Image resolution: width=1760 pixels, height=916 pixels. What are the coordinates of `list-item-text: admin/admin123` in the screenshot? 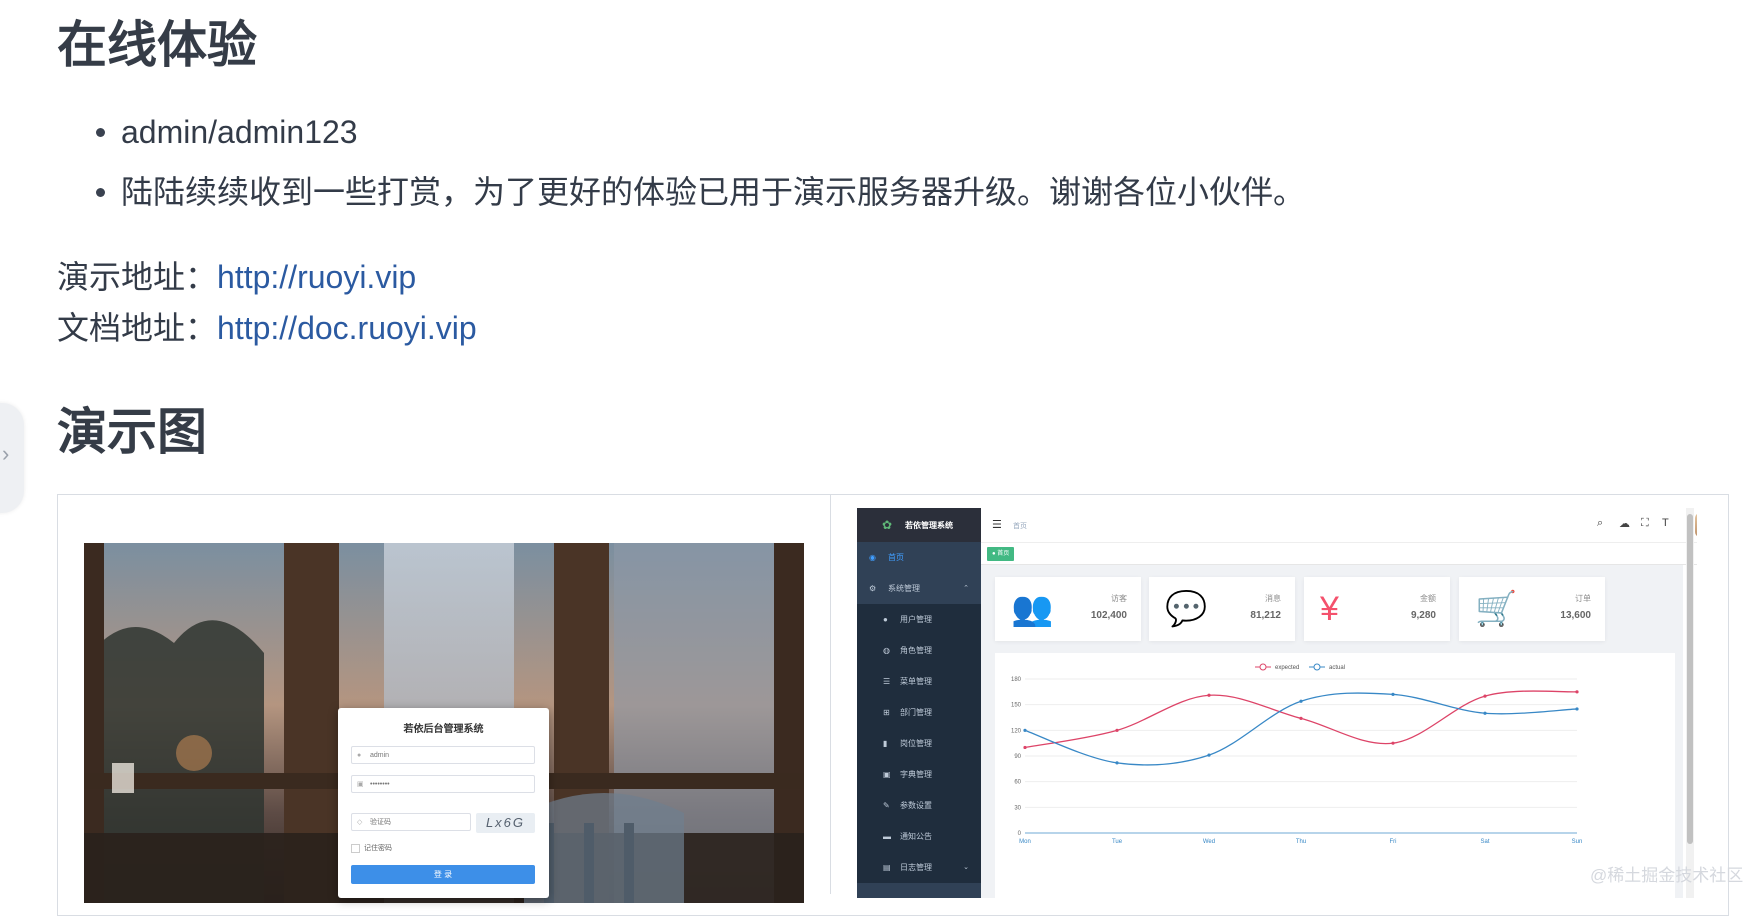 It's located at (239, 132).